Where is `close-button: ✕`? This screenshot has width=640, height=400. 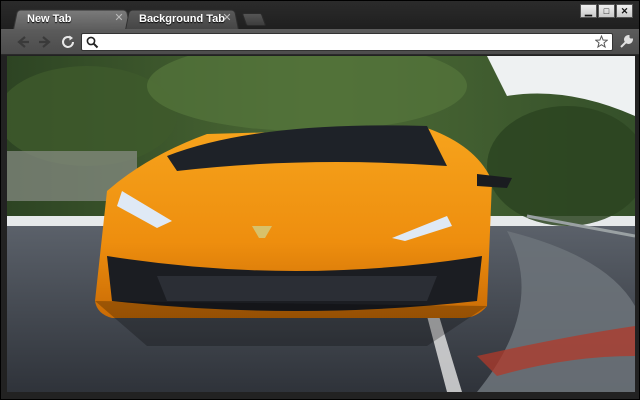
close-button: ✕ is located at coordinates (624, 11).